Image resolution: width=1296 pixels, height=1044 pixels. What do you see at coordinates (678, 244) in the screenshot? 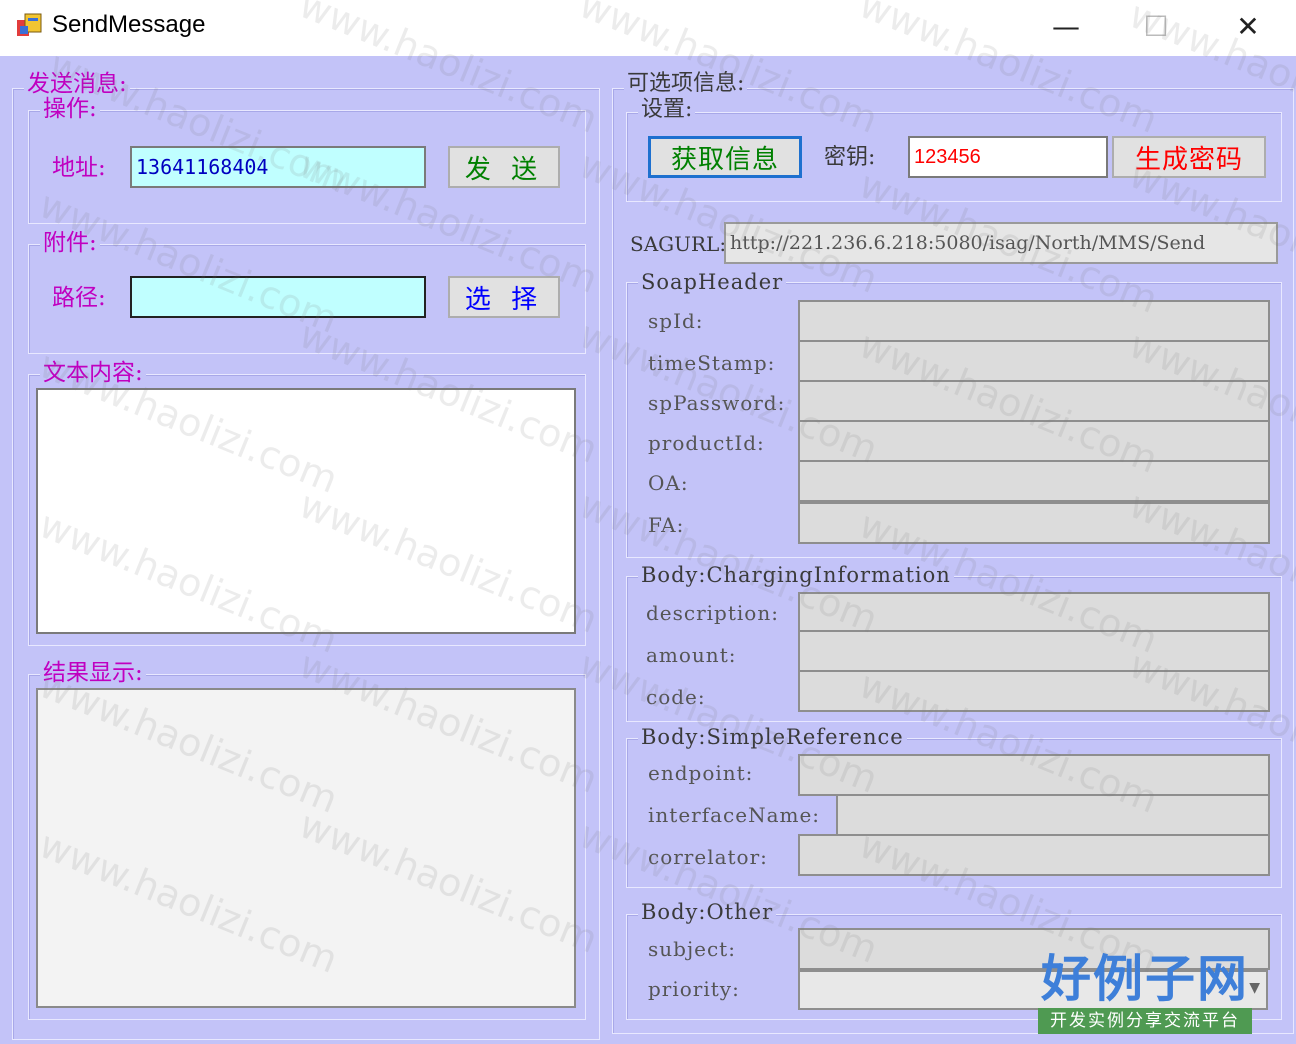
I see `sagurl-label: SAGURL:` at bounding box center [678, 244].